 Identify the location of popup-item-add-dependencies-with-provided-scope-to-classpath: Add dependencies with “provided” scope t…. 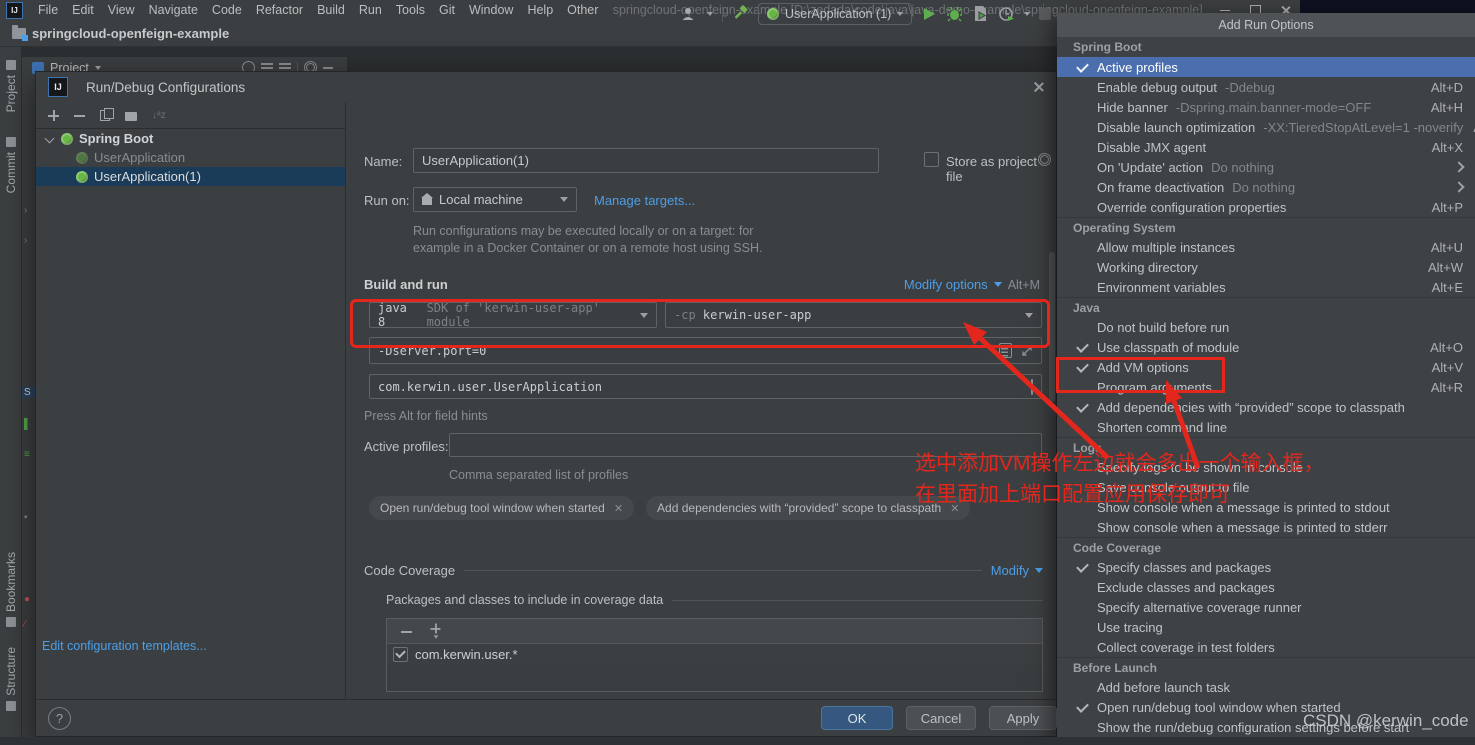
(1266, 407).